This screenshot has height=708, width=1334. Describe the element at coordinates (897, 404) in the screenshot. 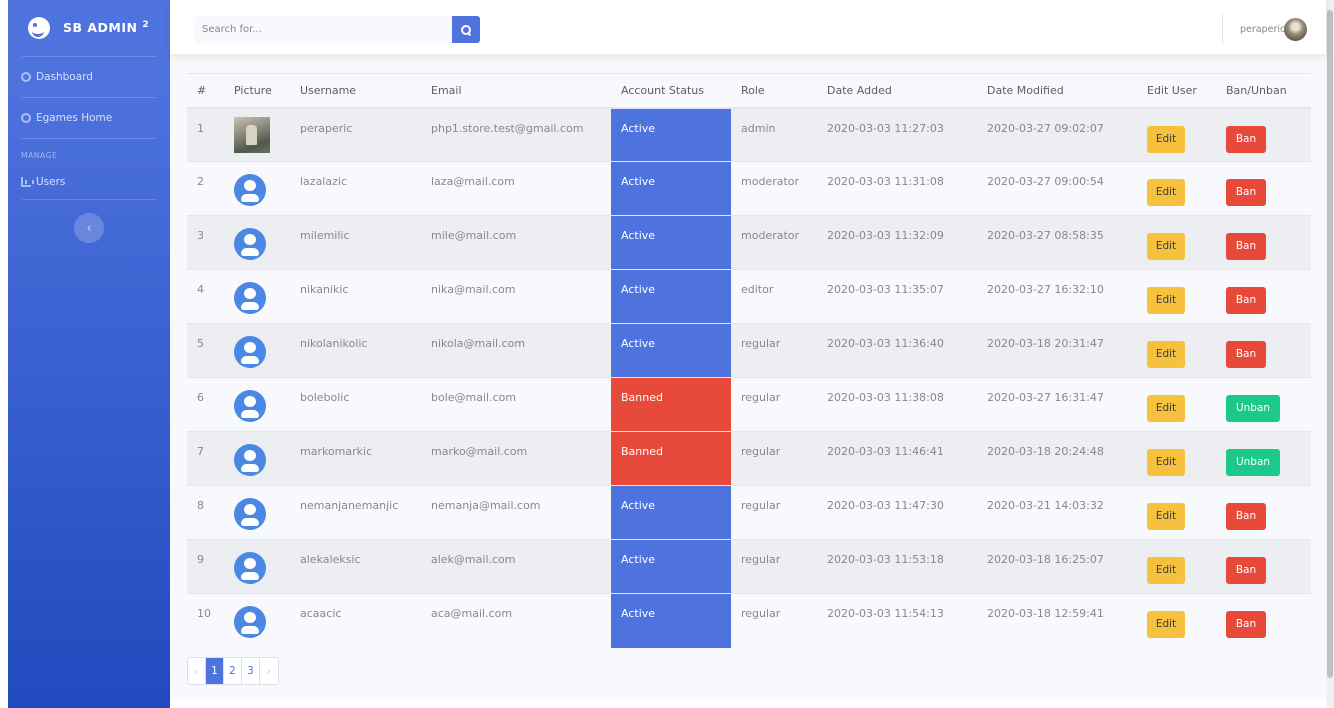

I see `row-date-added: 2020-03-03 11:38:08` at that location.